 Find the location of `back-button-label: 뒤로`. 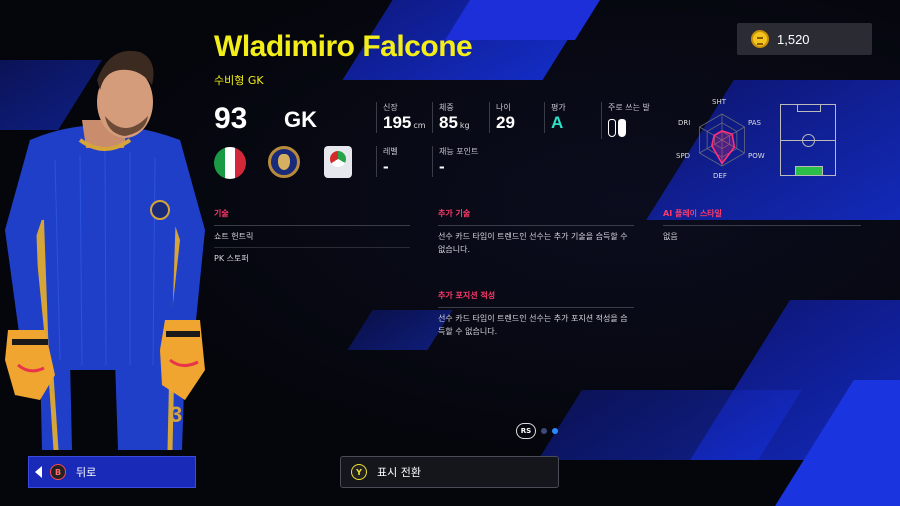

back-button-label: 뒤로 is located at coordinates (86, 472).